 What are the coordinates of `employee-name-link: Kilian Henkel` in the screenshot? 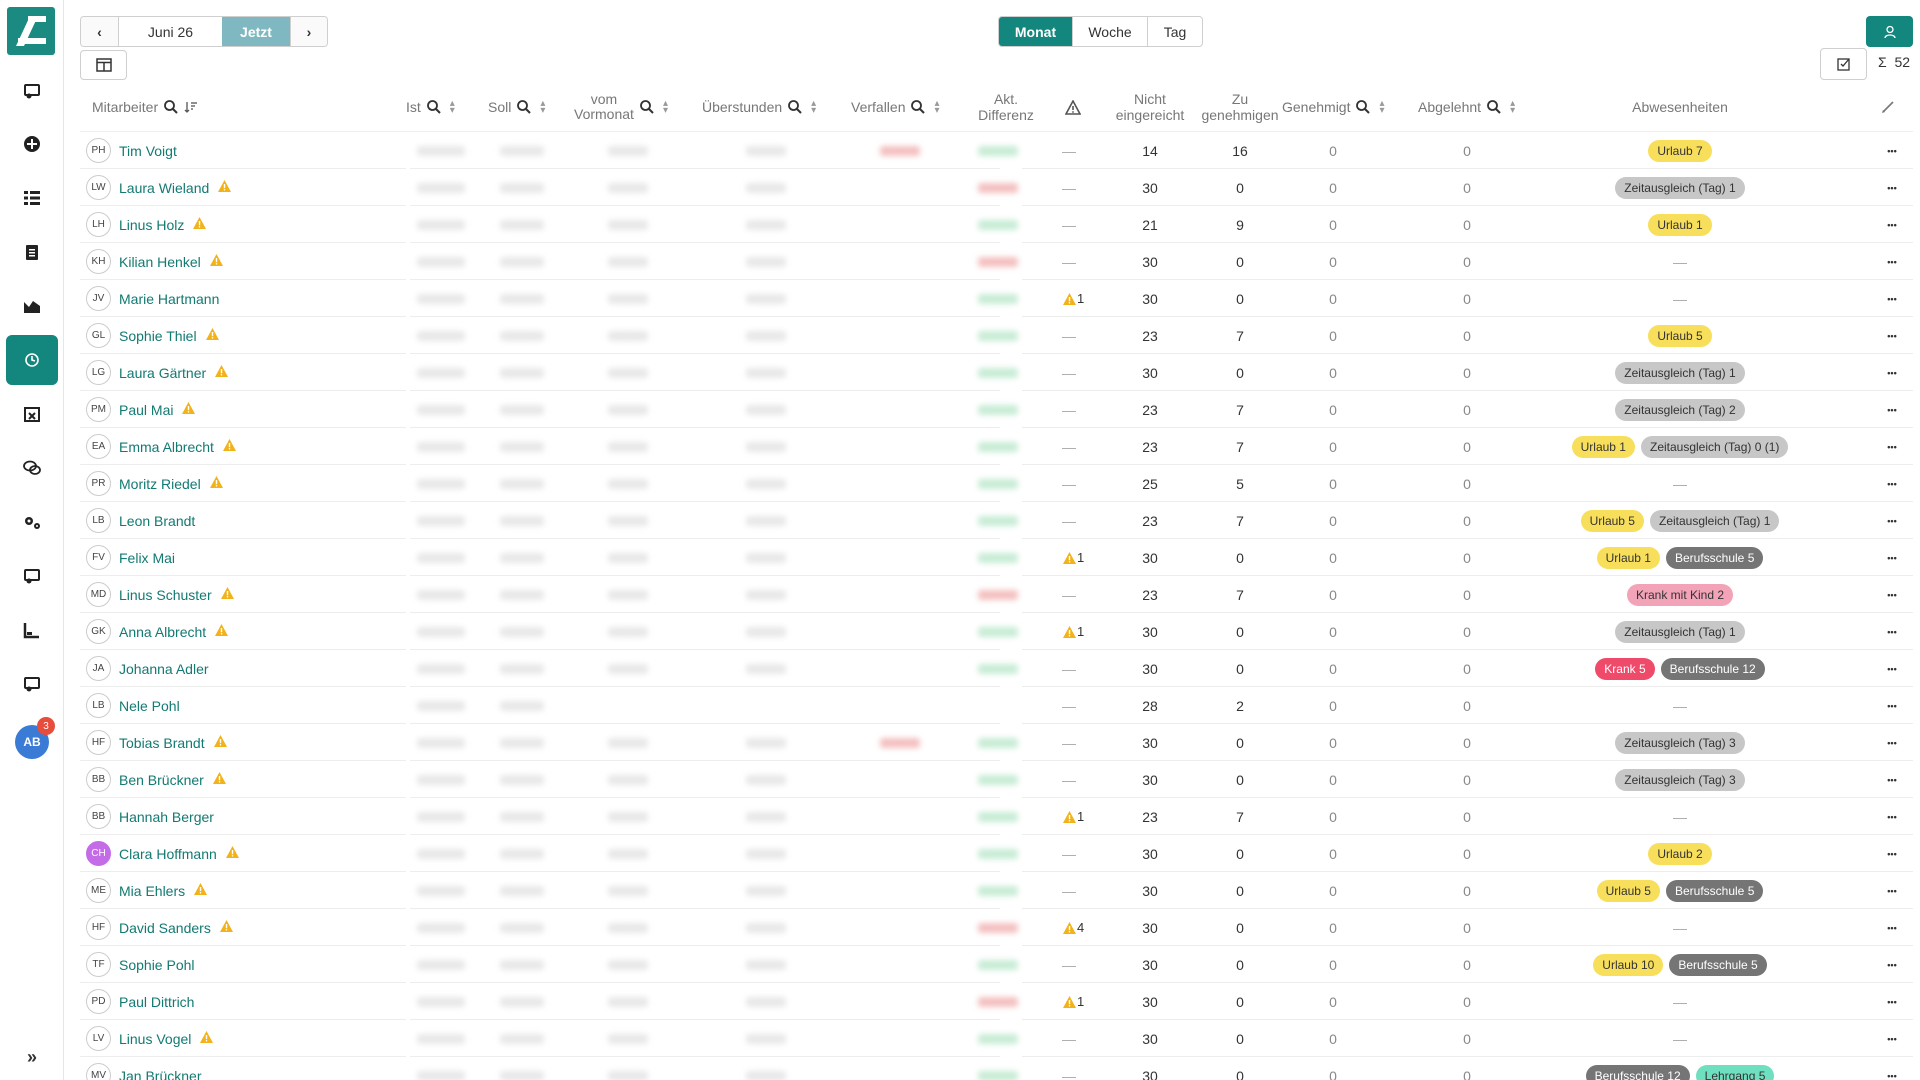 It's located at (160, 262).